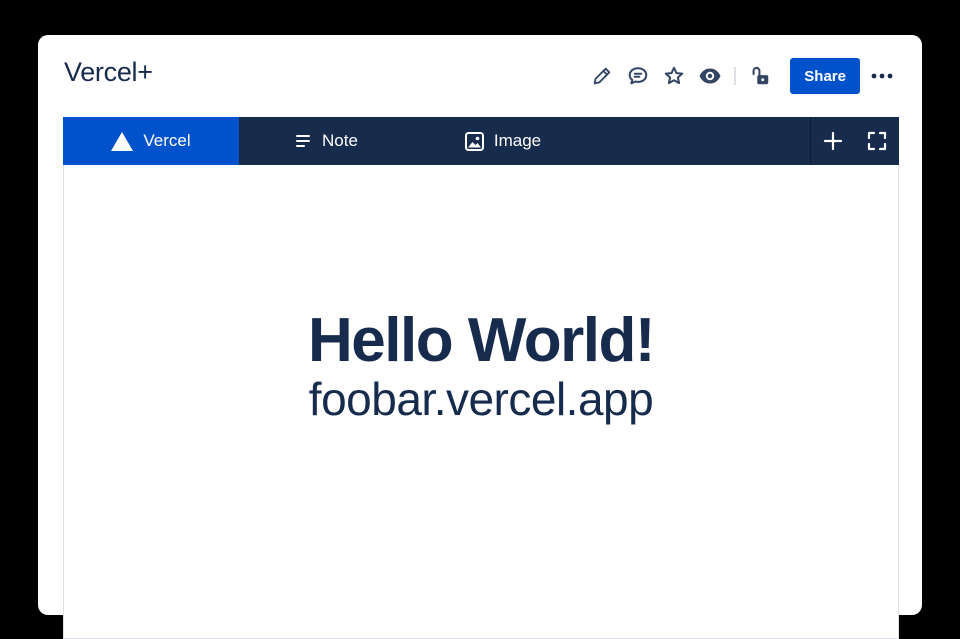  I want to click on tab-vercel: Vercel, so click(151, 141).